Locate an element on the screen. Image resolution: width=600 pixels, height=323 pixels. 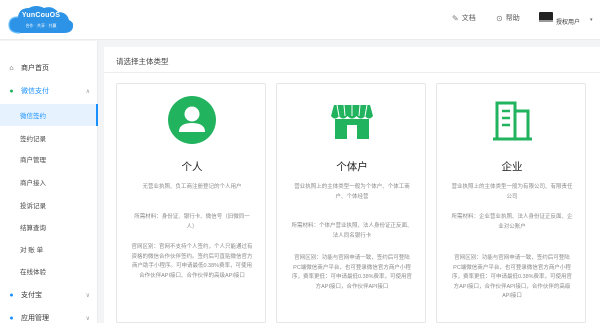
brand-logo: YunCouOS 合作 · 共享 · 共赢 is located at coordinates (41, 20).